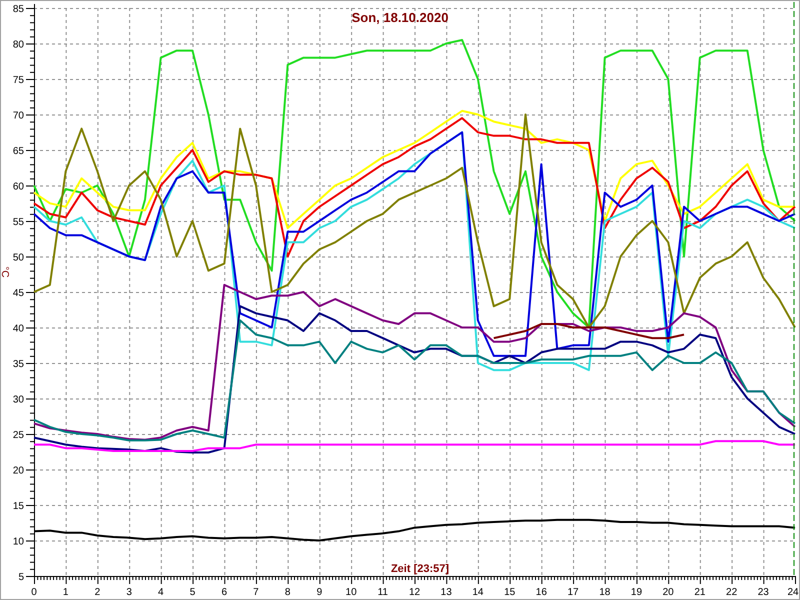 The image size is (800, 600). Describe the element at coordinates (287, 592) in the screenshot. I see `tick-label: 8` at that location.